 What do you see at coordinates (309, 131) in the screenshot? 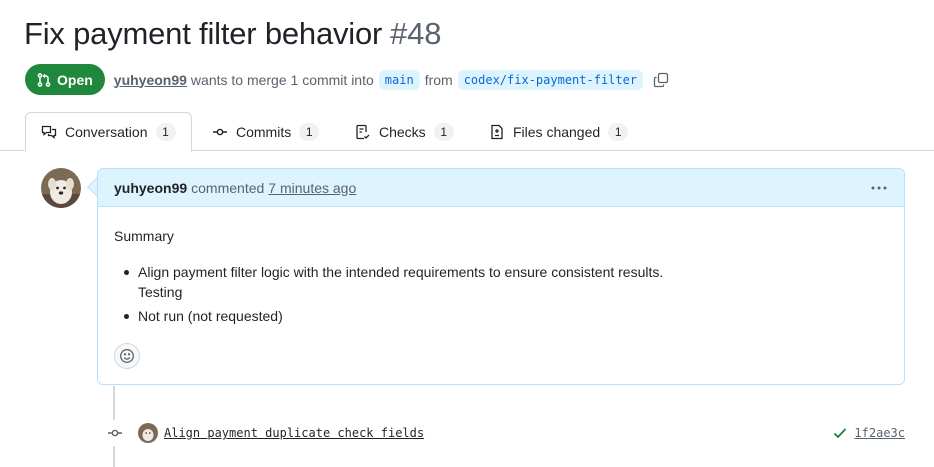
I see `tab-commits-count: 1` at bounding box center [309, 131].